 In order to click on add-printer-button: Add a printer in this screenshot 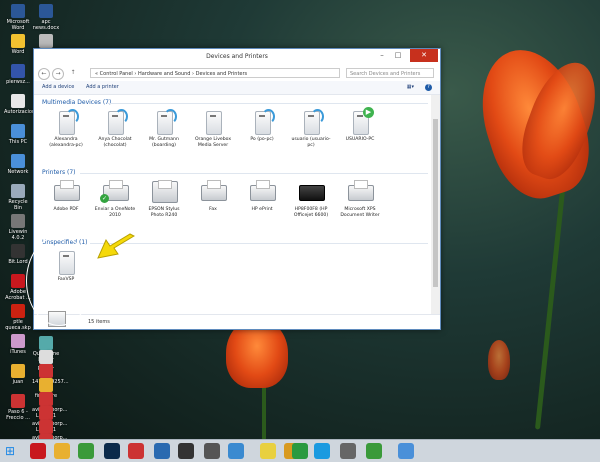, I will do `click(102, 87)`.